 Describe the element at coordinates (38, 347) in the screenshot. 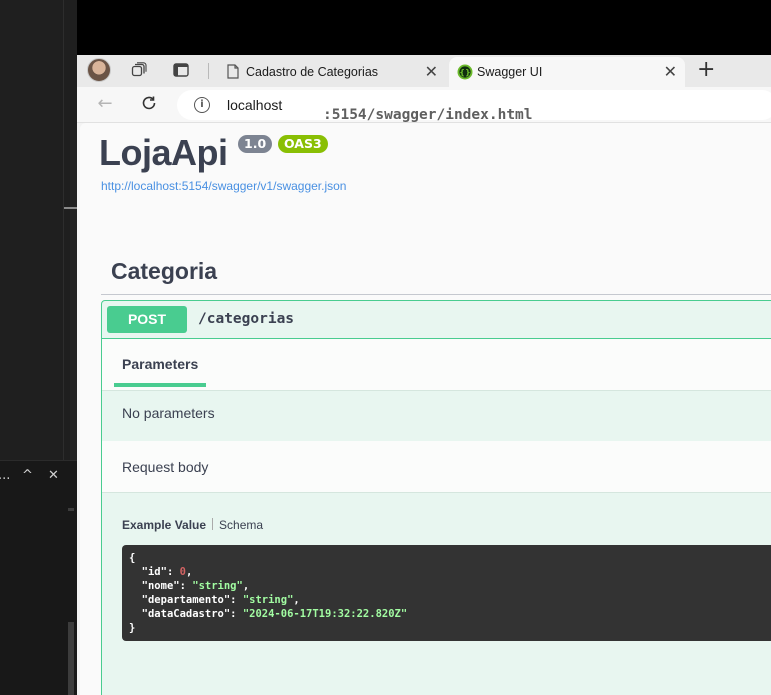

I see `editor-pane` at that location.